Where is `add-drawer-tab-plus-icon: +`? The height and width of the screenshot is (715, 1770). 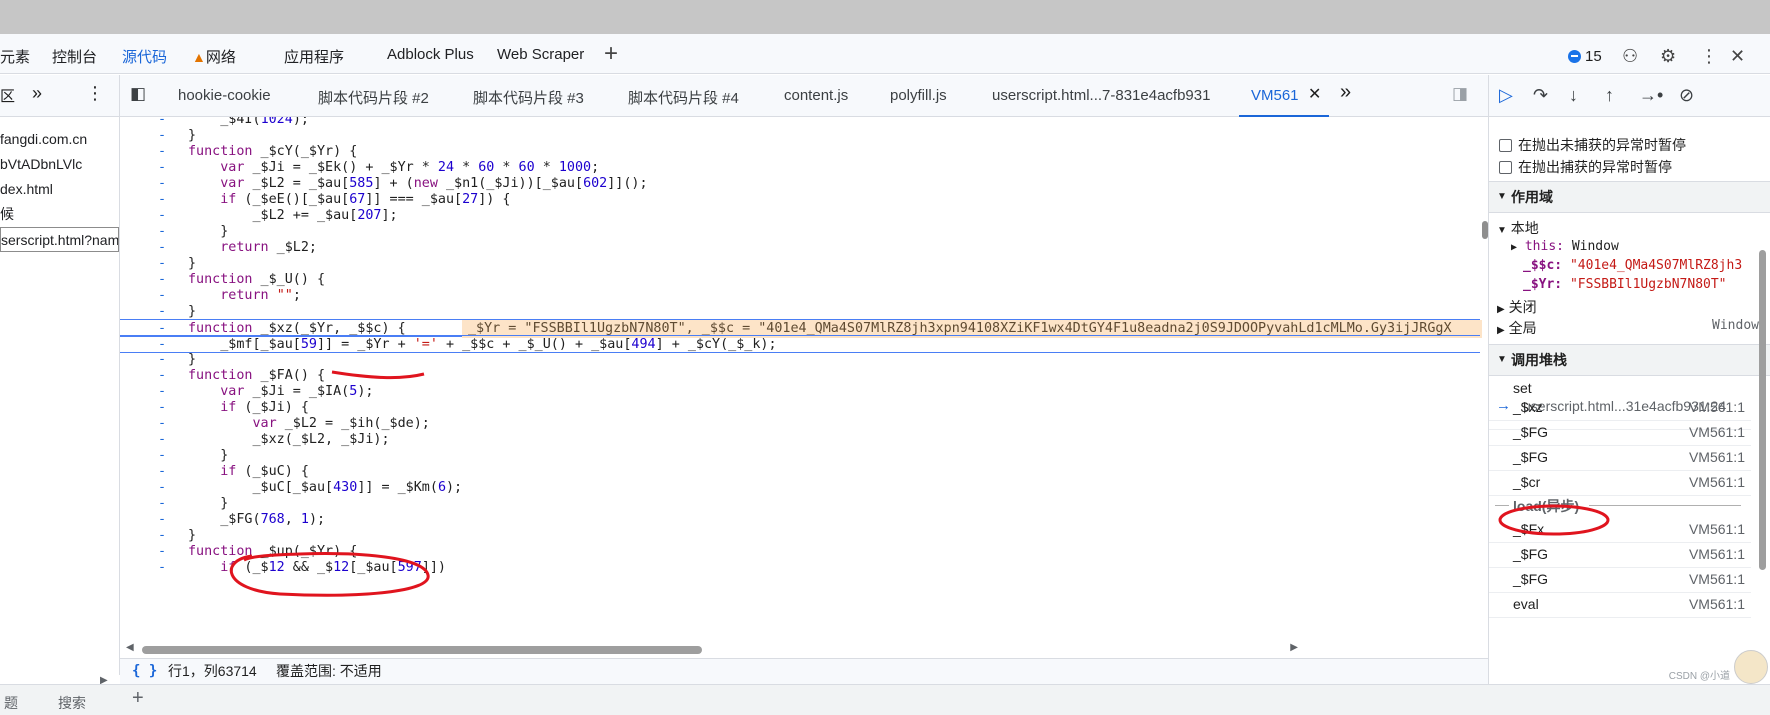
add-drawer-tab-plus-icon: + is located at coordinates (138, 698).